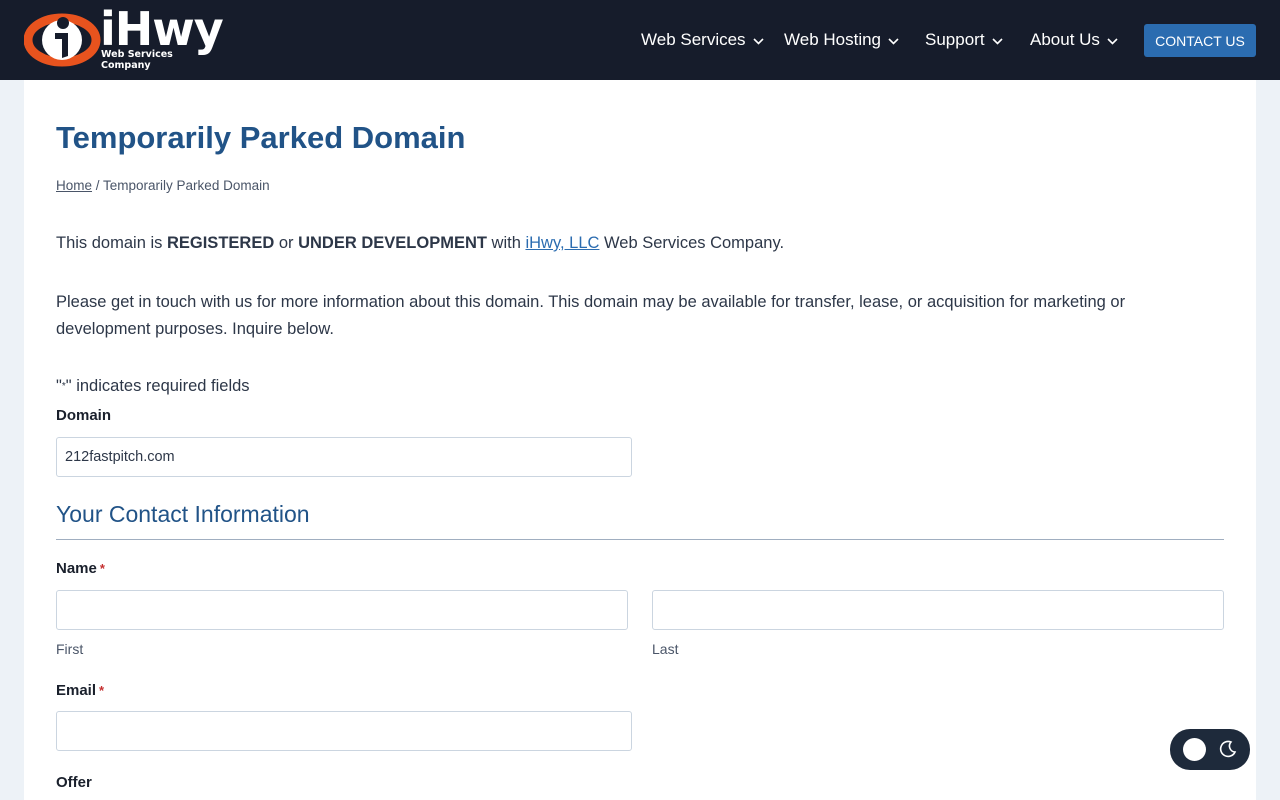  What do you see at coordinates (1210, 749) in the screenshot?
I see `theme-toggle` at bounding box center [1210, 749].